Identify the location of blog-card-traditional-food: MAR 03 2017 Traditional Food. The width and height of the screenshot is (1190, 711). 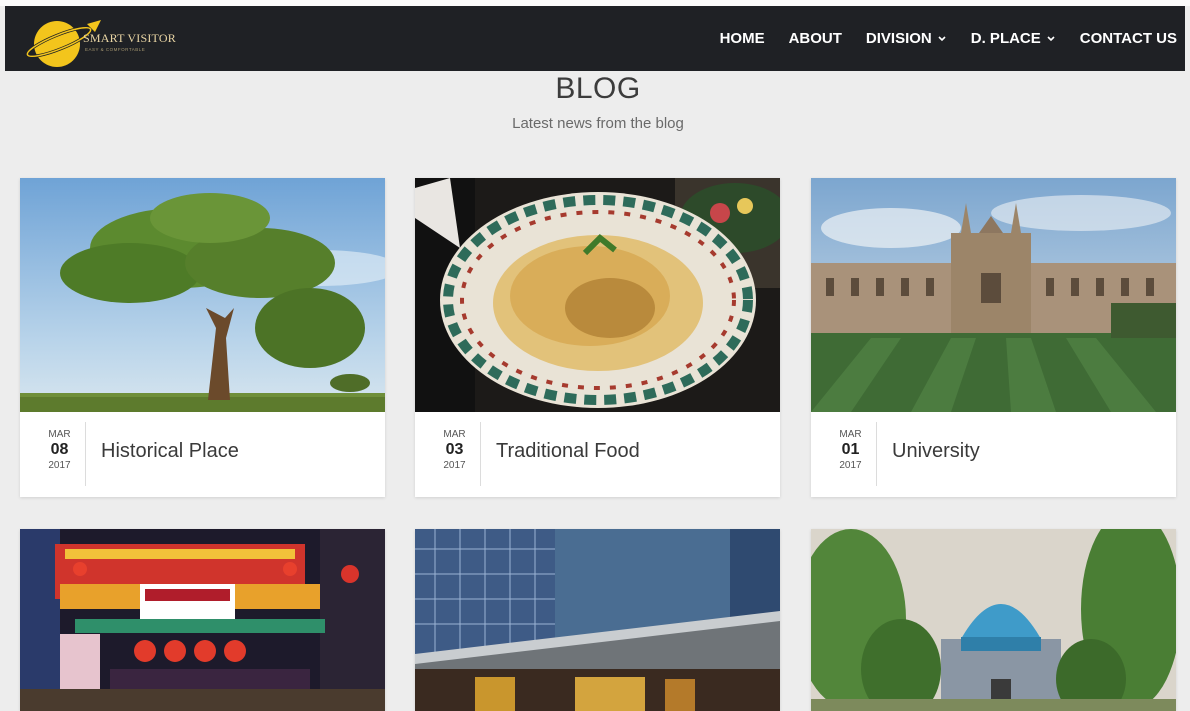
(597, 337).